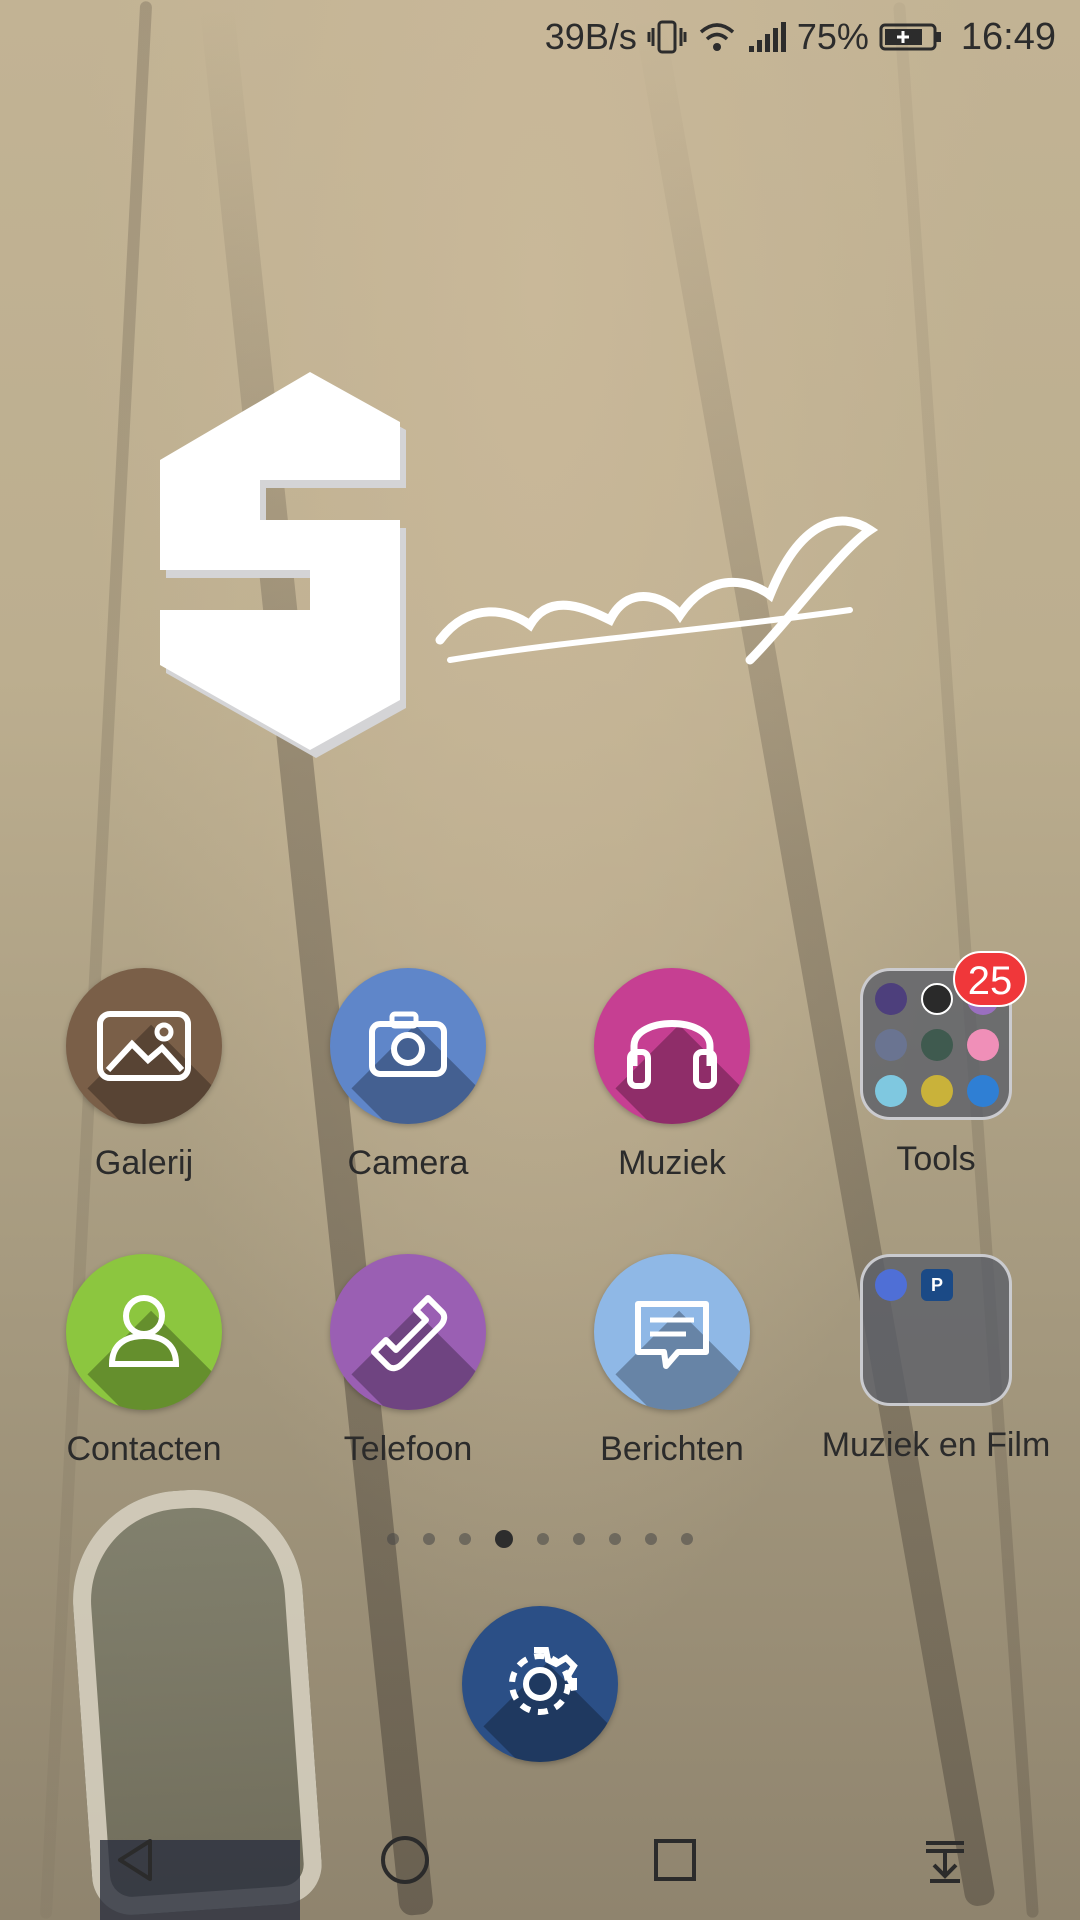  Describe the element at coordinates (936, 1330) in the screenshot. I see `folder-icon: P` at that location.